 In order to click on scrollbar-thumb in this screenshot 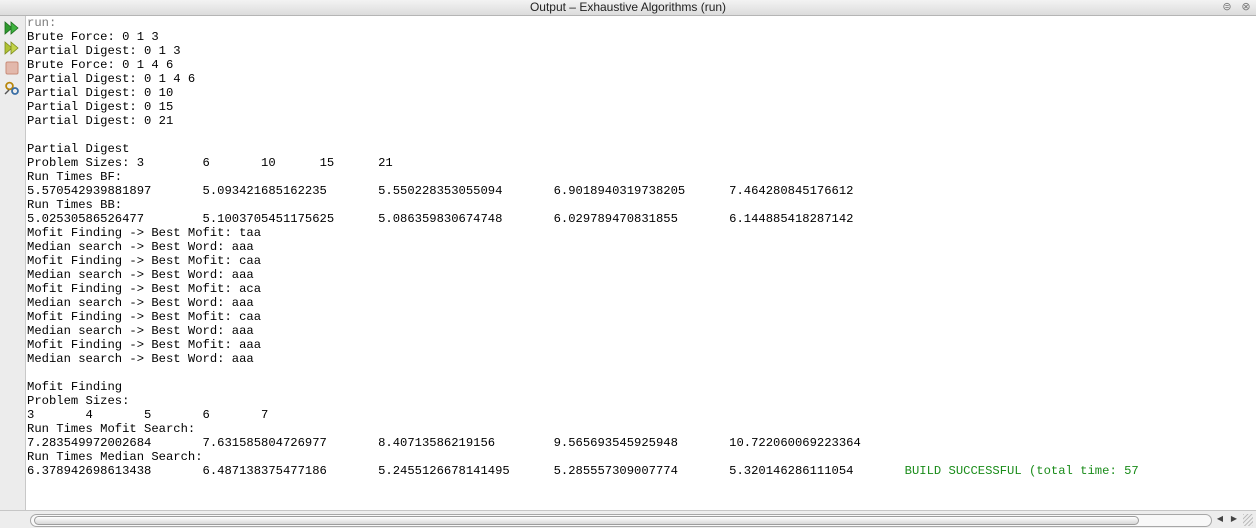, I will do `click(586, 520)`.